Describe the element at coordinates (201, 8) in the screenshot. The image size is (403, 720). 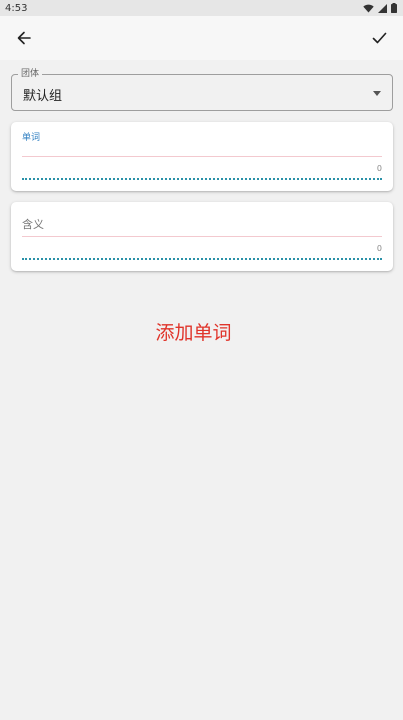
I see `status-bar: 4:53` at that location.